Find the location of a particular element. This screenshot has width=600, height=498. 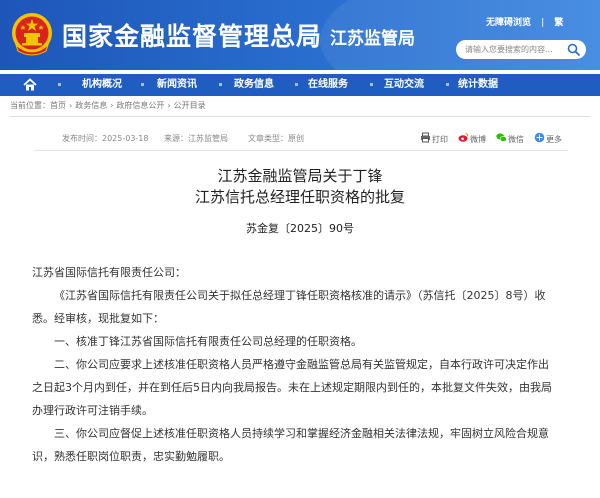

site-title: 国家金融监督管理总局 is located at coordinates (192, 35).